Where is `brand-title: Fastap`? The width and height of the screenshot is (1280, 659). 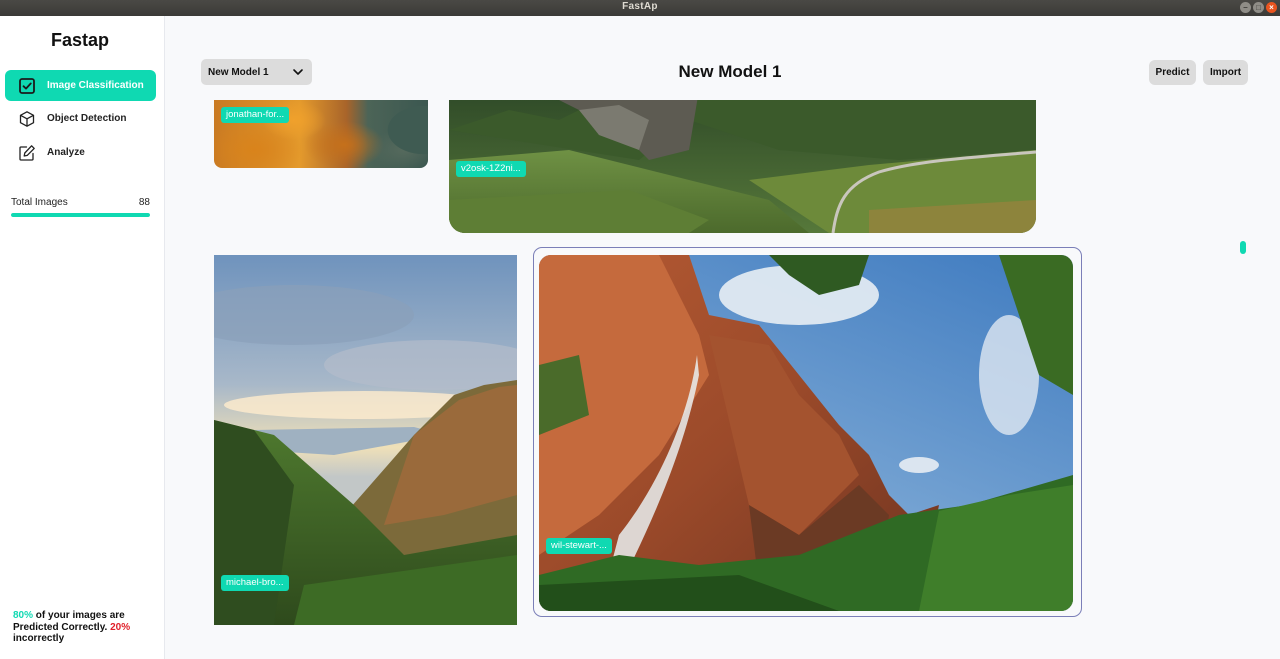
brand-title: Fastap is located at coordinates (80, 40).